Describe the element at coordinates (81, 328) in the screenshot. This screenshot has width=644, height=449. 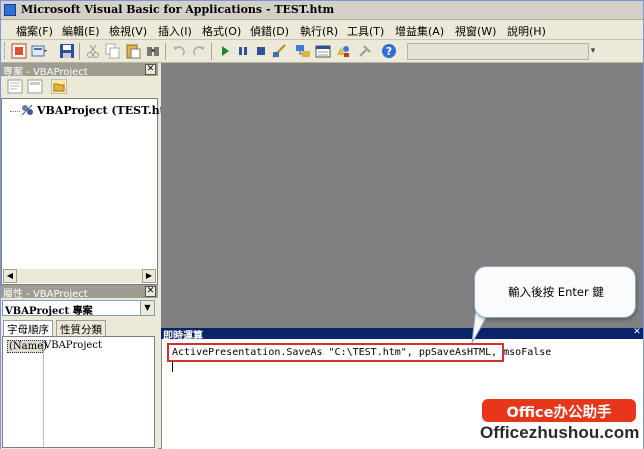
I see `tab-categorized: 性質分類` at that location.